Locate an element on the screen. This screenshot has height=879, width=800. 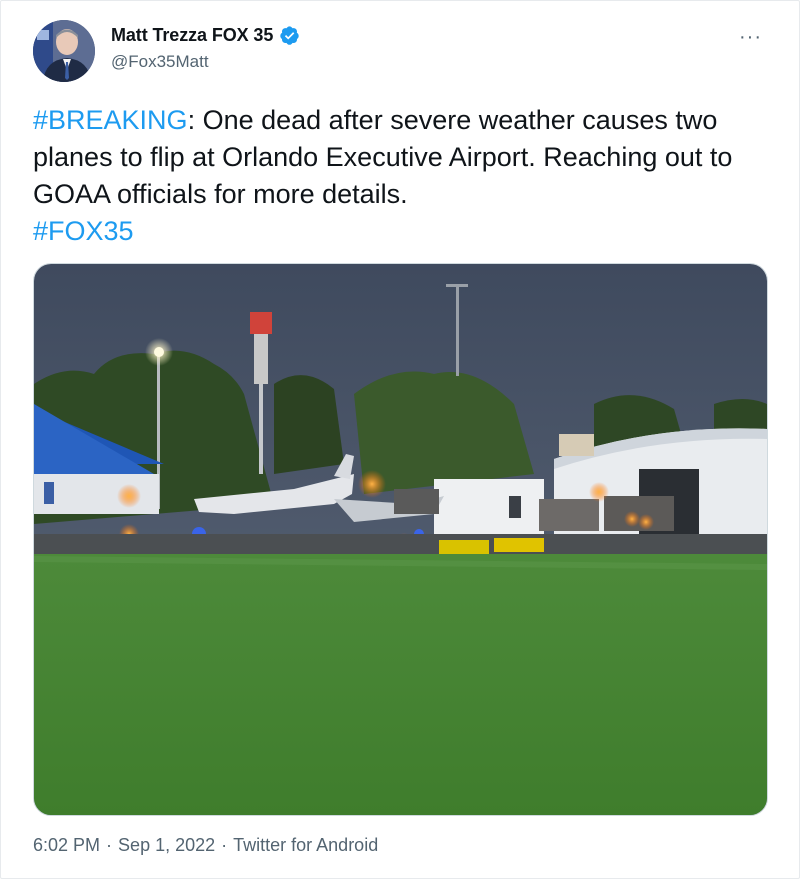
author-name-row: Matt Trezza FOX 35 is located at coordinates (205, 35).